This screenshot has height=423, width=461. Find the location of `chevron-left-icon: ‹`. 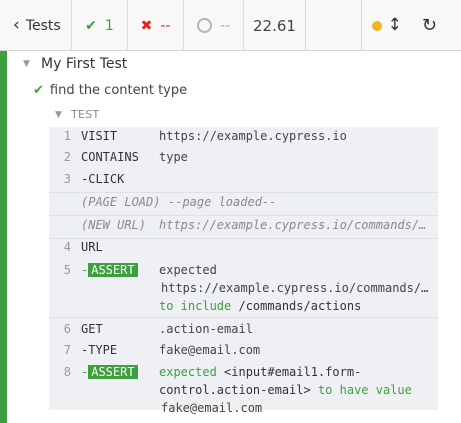

chevron-left-icon: ‹ is located at coordinates (16, 25).